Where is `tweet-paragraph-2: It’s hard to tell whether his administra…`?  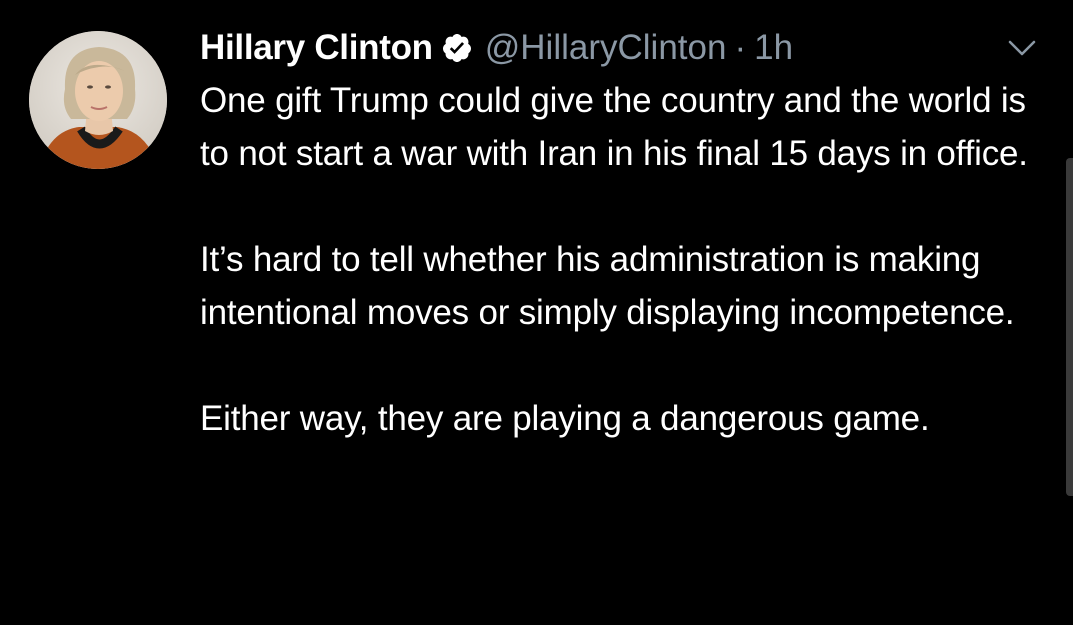
tweet-paragraph-2: It’s hard to tell whether his administra… is located at coordinates (607, 286).